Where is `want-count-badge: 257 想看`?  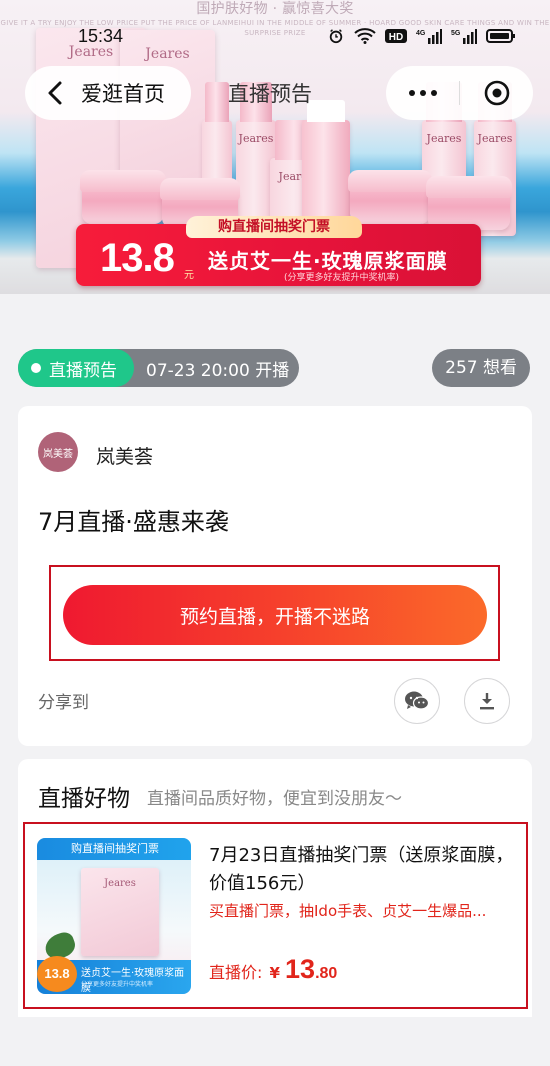
want-count-badge: 257 想看 is located at coordinates (481, 368).